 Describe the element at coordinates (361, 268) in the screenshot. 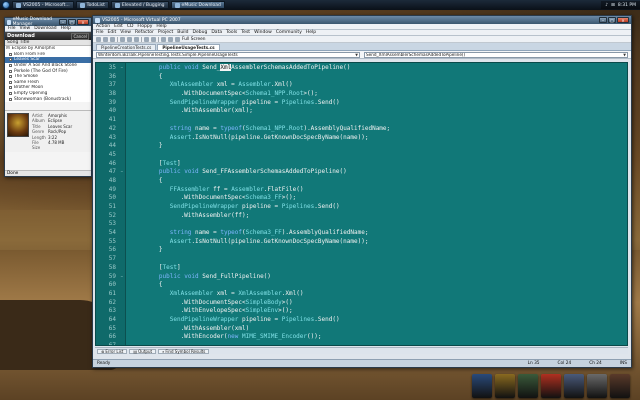

I see `code-line: 58 [Test]` at that location.